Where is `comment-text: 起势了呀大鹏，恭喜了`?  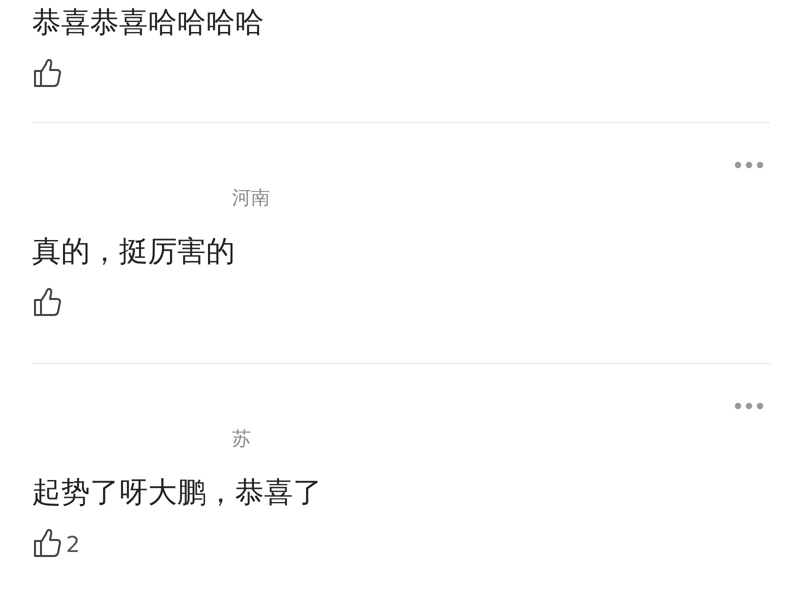 comment-text: 起势了呀大鹏，恭喜了 is located at coordinates (177, 492).